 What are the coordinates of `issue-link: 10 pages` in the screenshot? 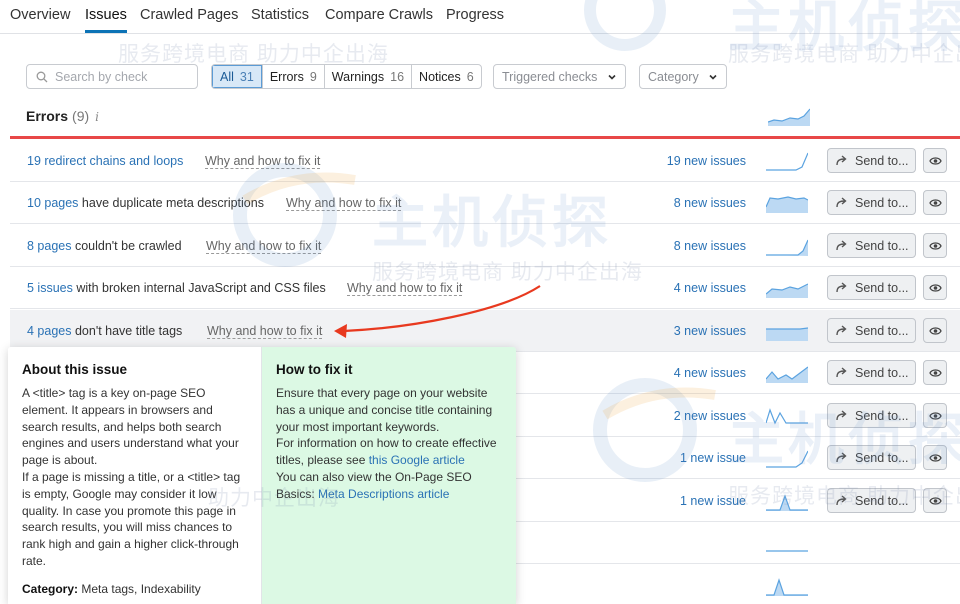 It's located at (52, 203).